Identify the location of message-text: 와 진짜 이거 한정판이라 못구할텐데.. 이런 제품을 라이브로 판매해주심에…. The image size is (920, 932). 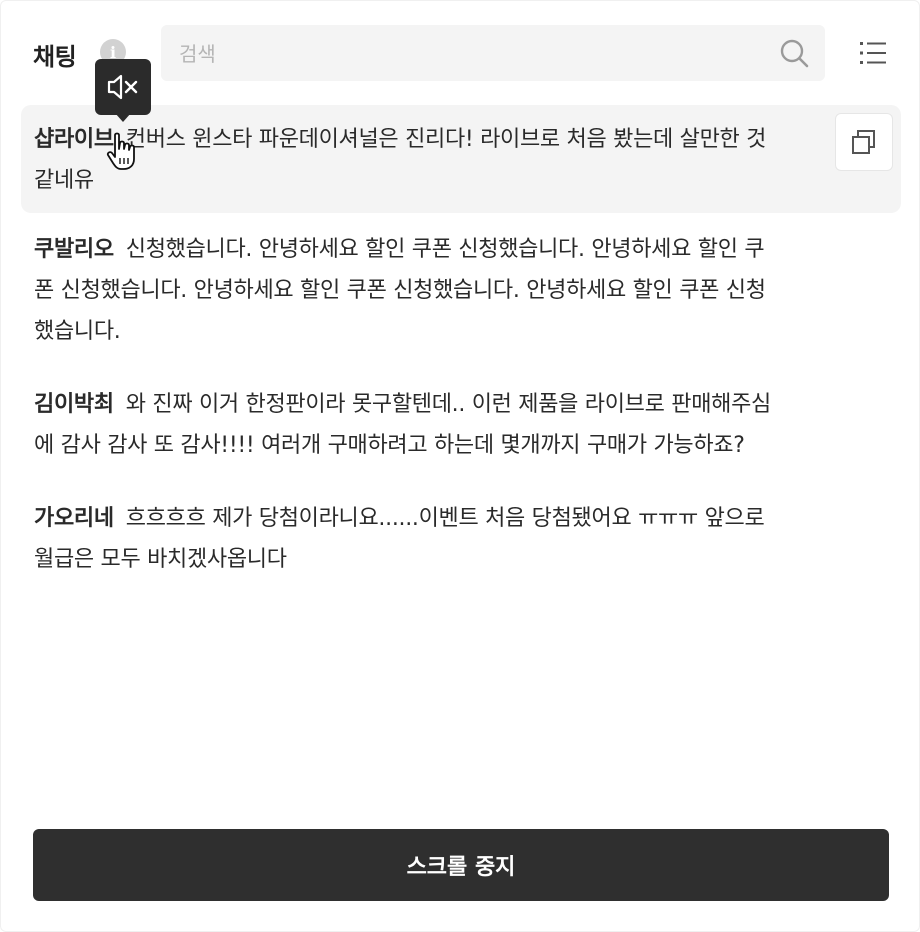
(402, 425).